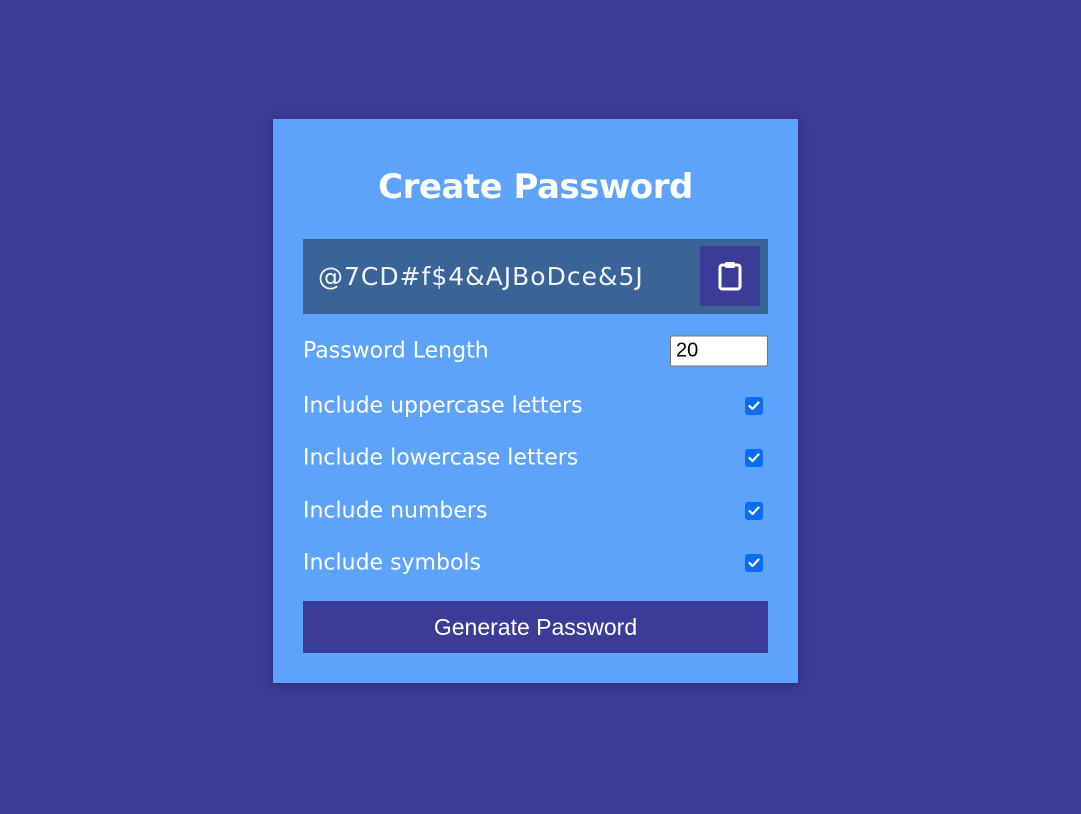  I want to click on option-row-symbols: Include symbols, so click(535, 563).